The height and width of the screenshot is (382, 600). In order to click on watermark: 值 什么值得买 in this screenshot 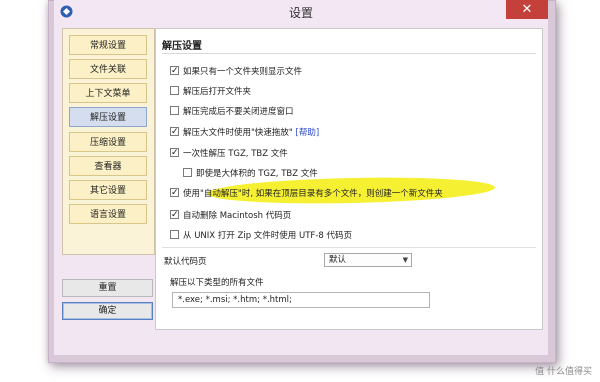, I will do `click(563, 372)`.